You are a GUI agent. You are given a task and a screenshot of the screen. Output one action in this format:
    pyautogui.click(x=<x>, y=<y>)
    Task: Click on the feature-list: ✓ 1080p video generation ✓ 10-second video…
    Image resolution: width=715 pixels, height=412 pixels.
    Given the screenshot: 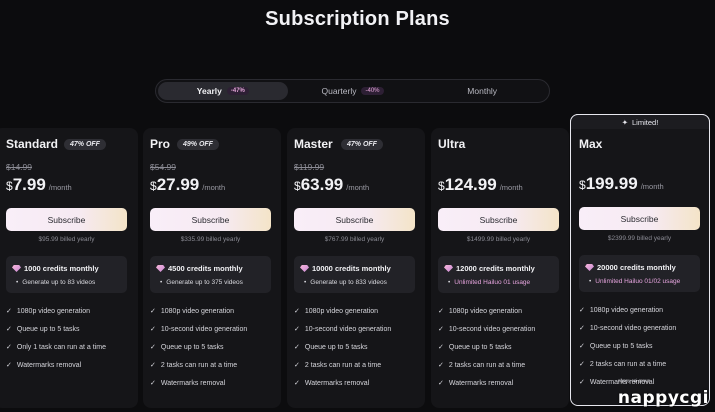 What is the action you would take?
    pyautogui.click(x=342, y=347)
    